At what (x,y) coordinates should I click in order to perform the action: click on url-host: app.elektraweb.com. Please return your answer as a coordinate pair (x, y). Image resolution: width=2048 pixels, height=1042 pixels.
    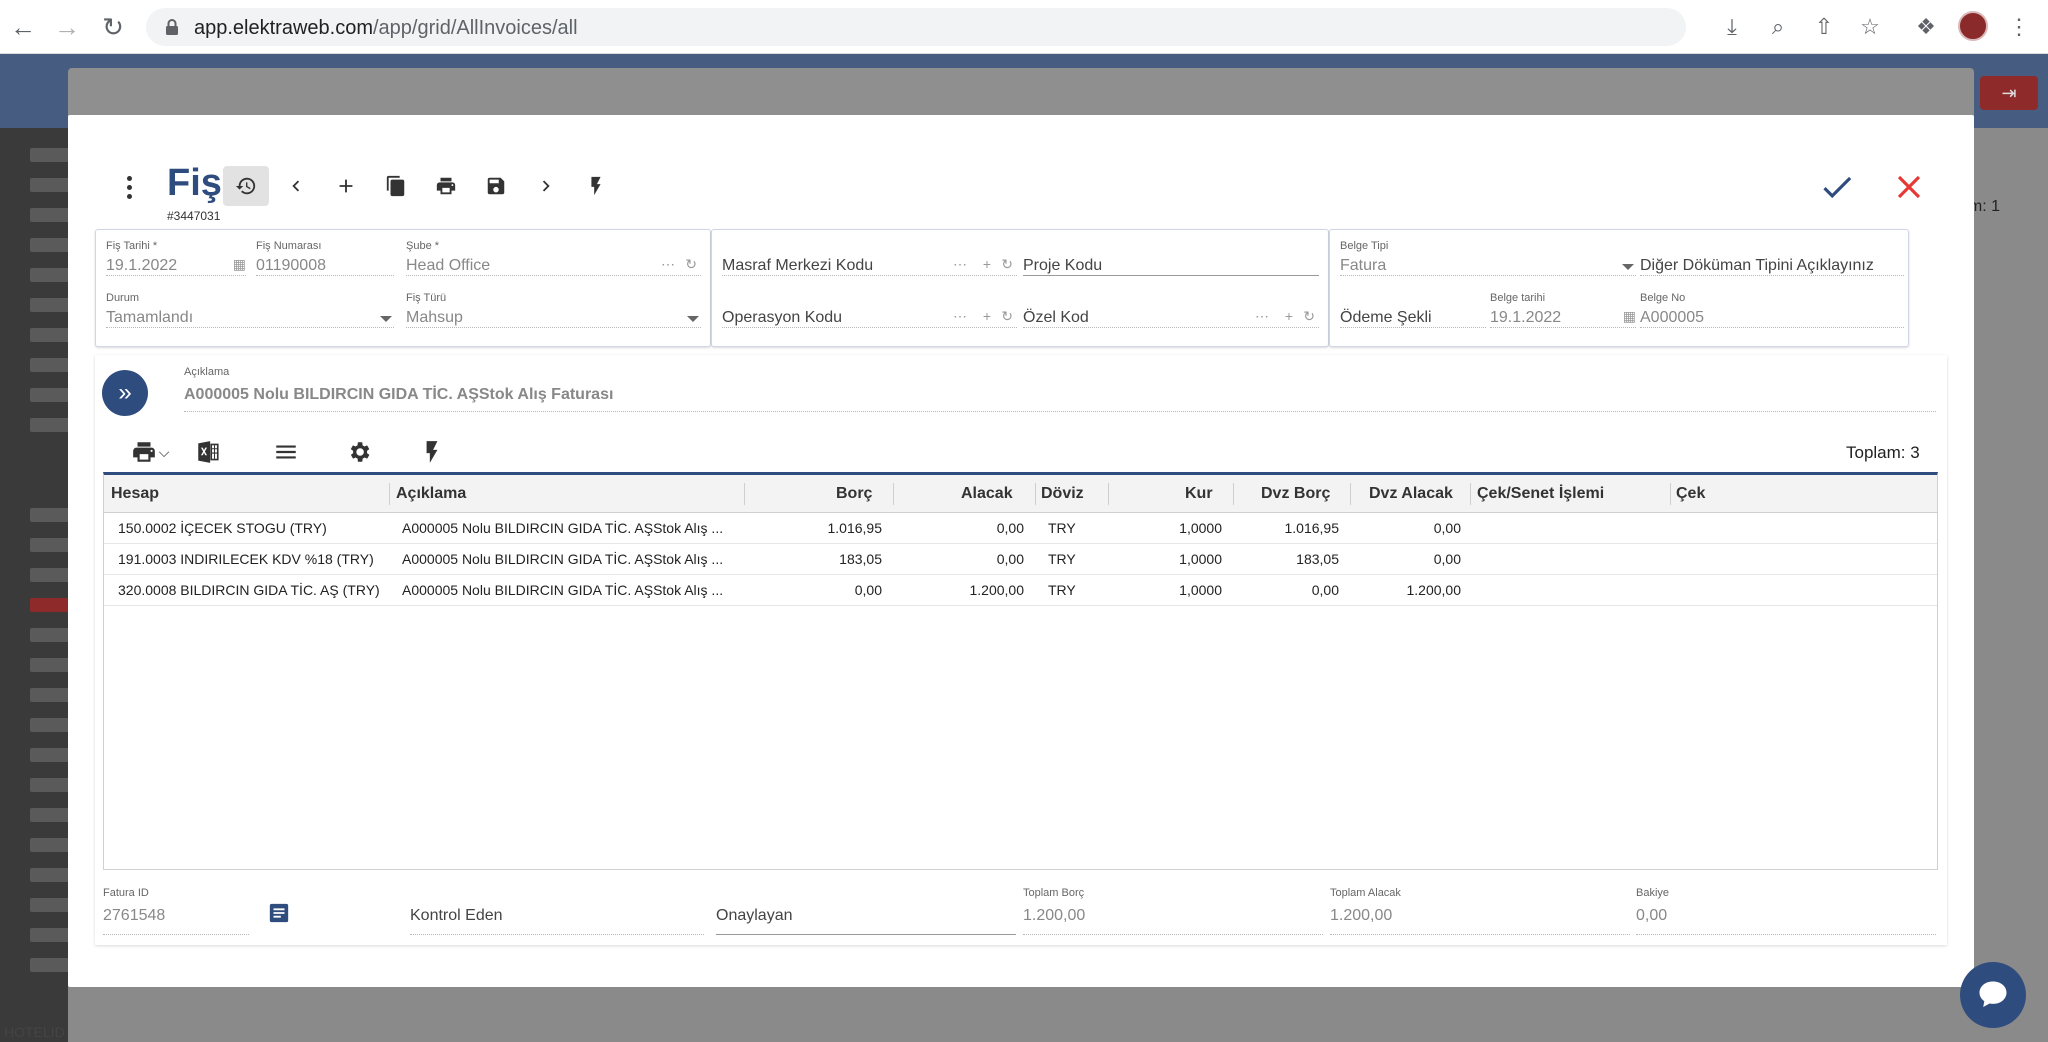
    Looking at the image, I should click on (283, 28).